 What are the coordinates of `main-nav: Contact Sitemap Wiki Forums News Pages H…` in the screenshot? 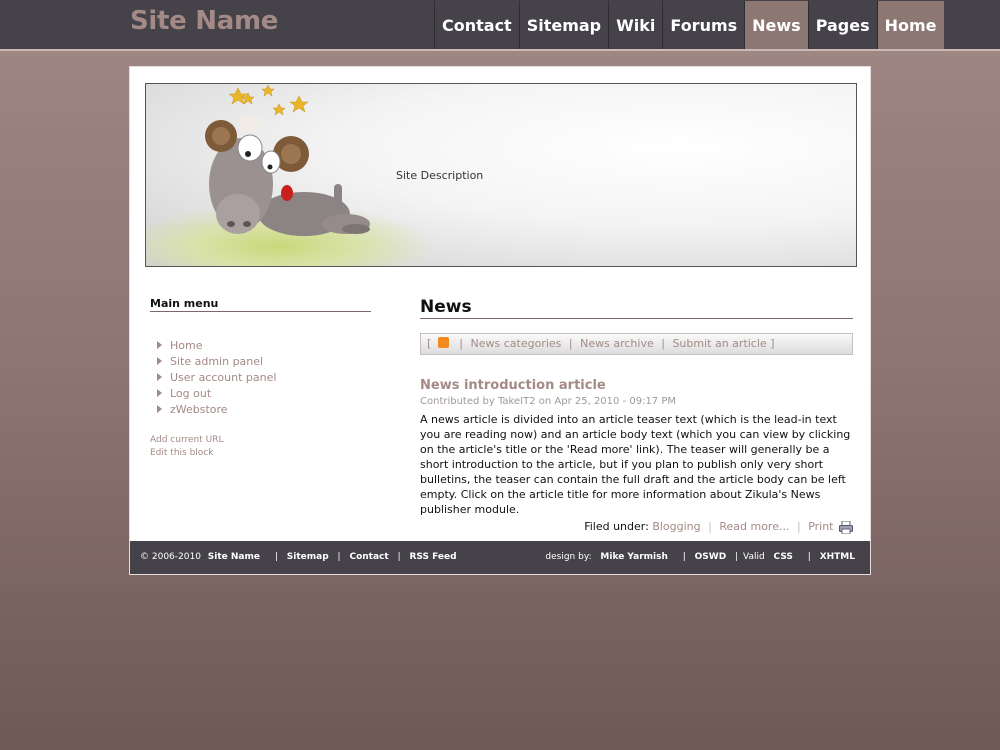 It's located at (689, 25).